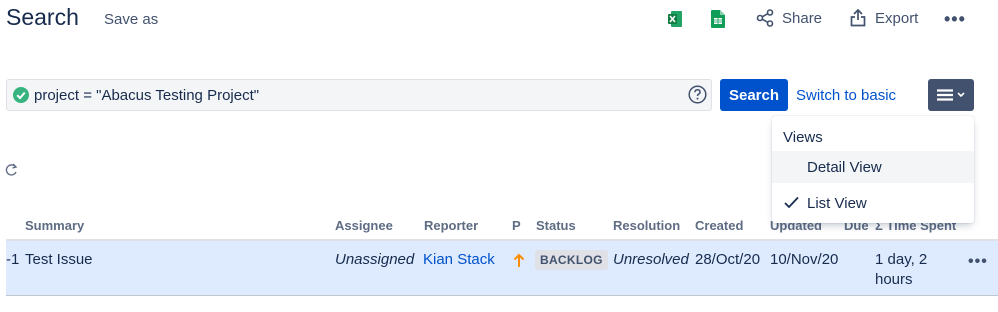 Image resolution: width=998 pixels, height=312 pixels. I want to click on views-menu-header: Views, so click(803, 137).